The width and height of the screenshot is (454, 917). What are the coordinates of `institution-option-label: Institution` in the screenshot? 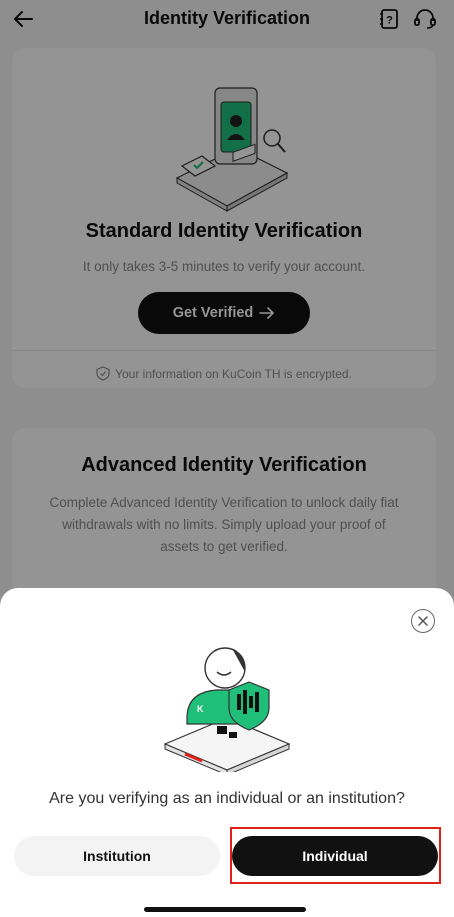 It's located at (117, 856).